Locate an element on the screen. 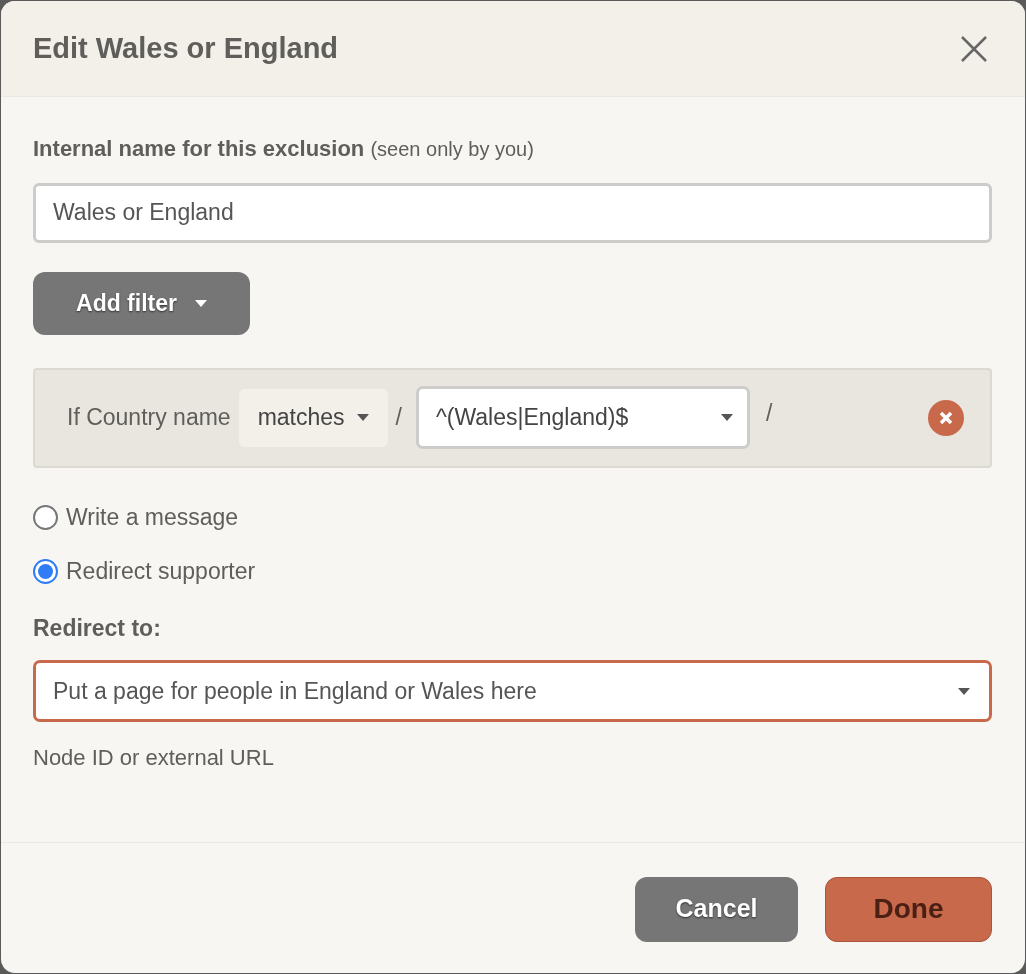  pattern-combobox: ^(Wales|England)$ is located at coordinates (582, 417).